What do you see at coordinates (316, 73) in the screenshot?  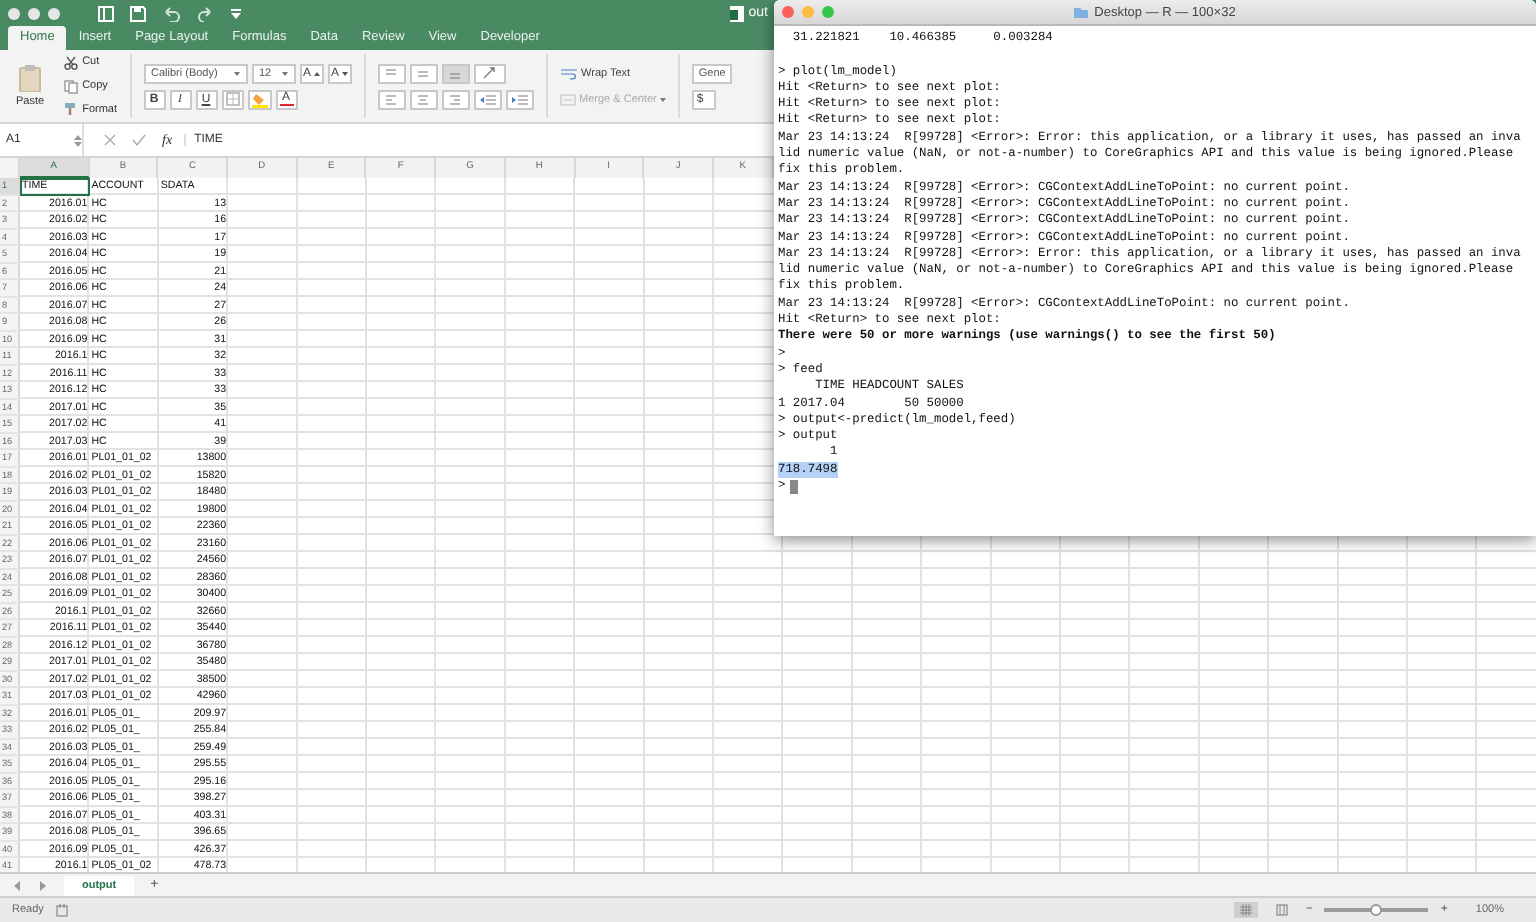 I see `caret-up-icon` at bounding box center [316, 73].